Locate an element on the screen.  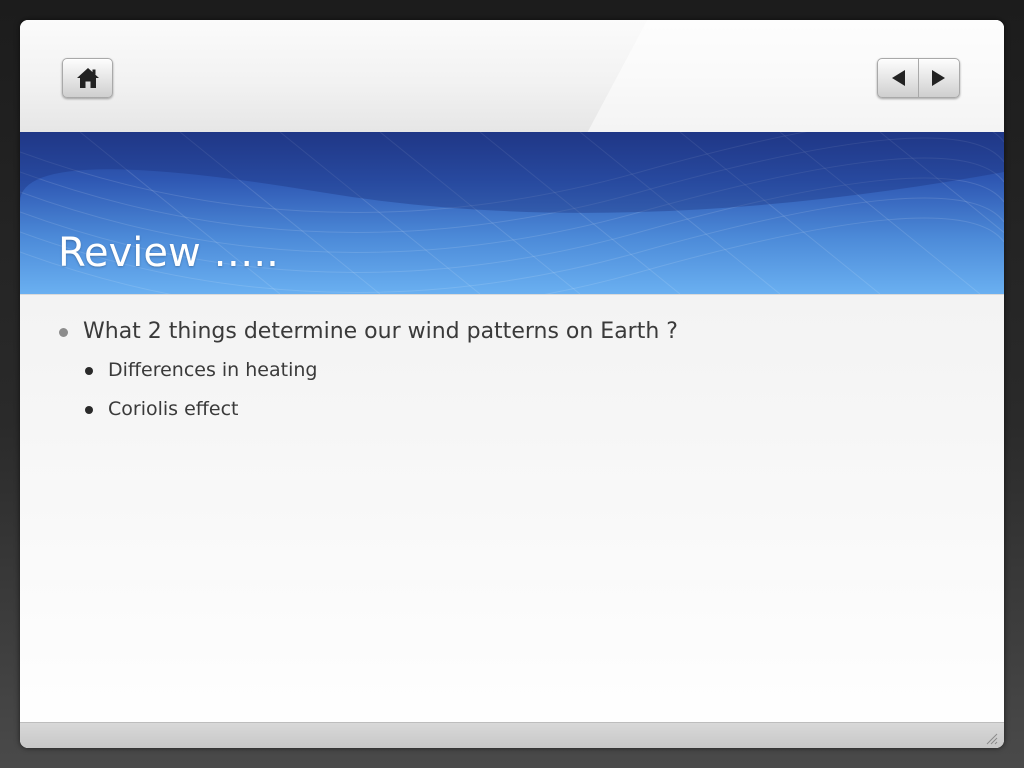
prev-next-buttons is located at coordinates (918, 78).